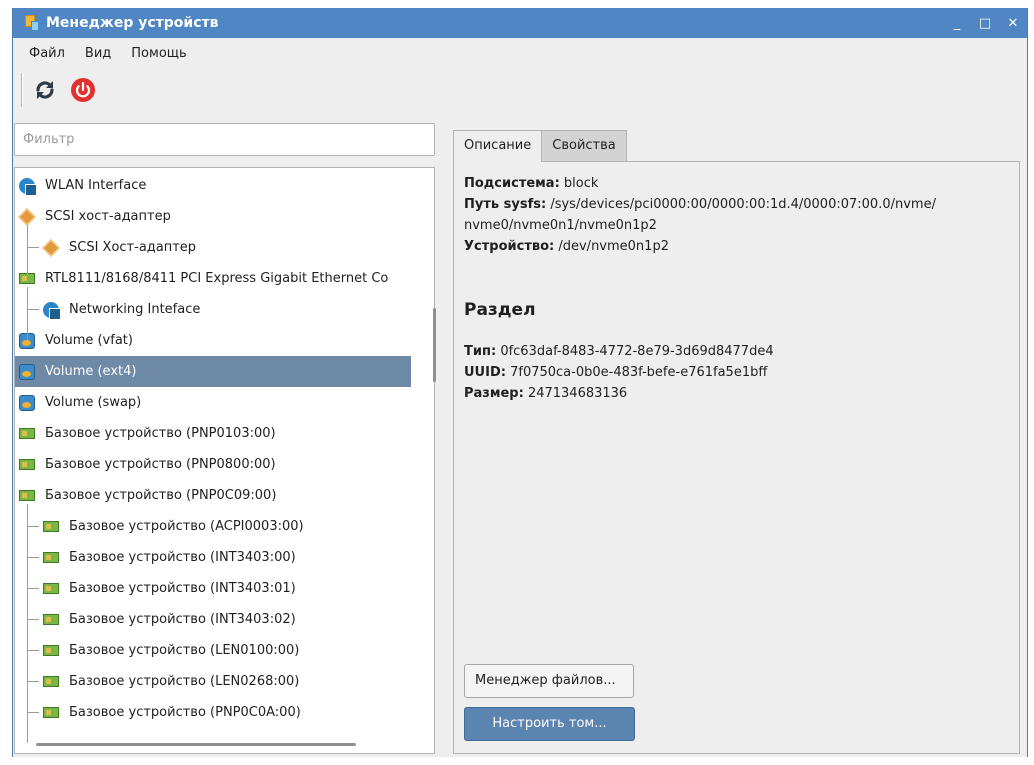 This screenshot has height=765, width=1034. Describe the element at coordinates (161, 495) in the screenshot. I see `tree-row-label: Базовое устройство (PNP0C09:00)` at that location.